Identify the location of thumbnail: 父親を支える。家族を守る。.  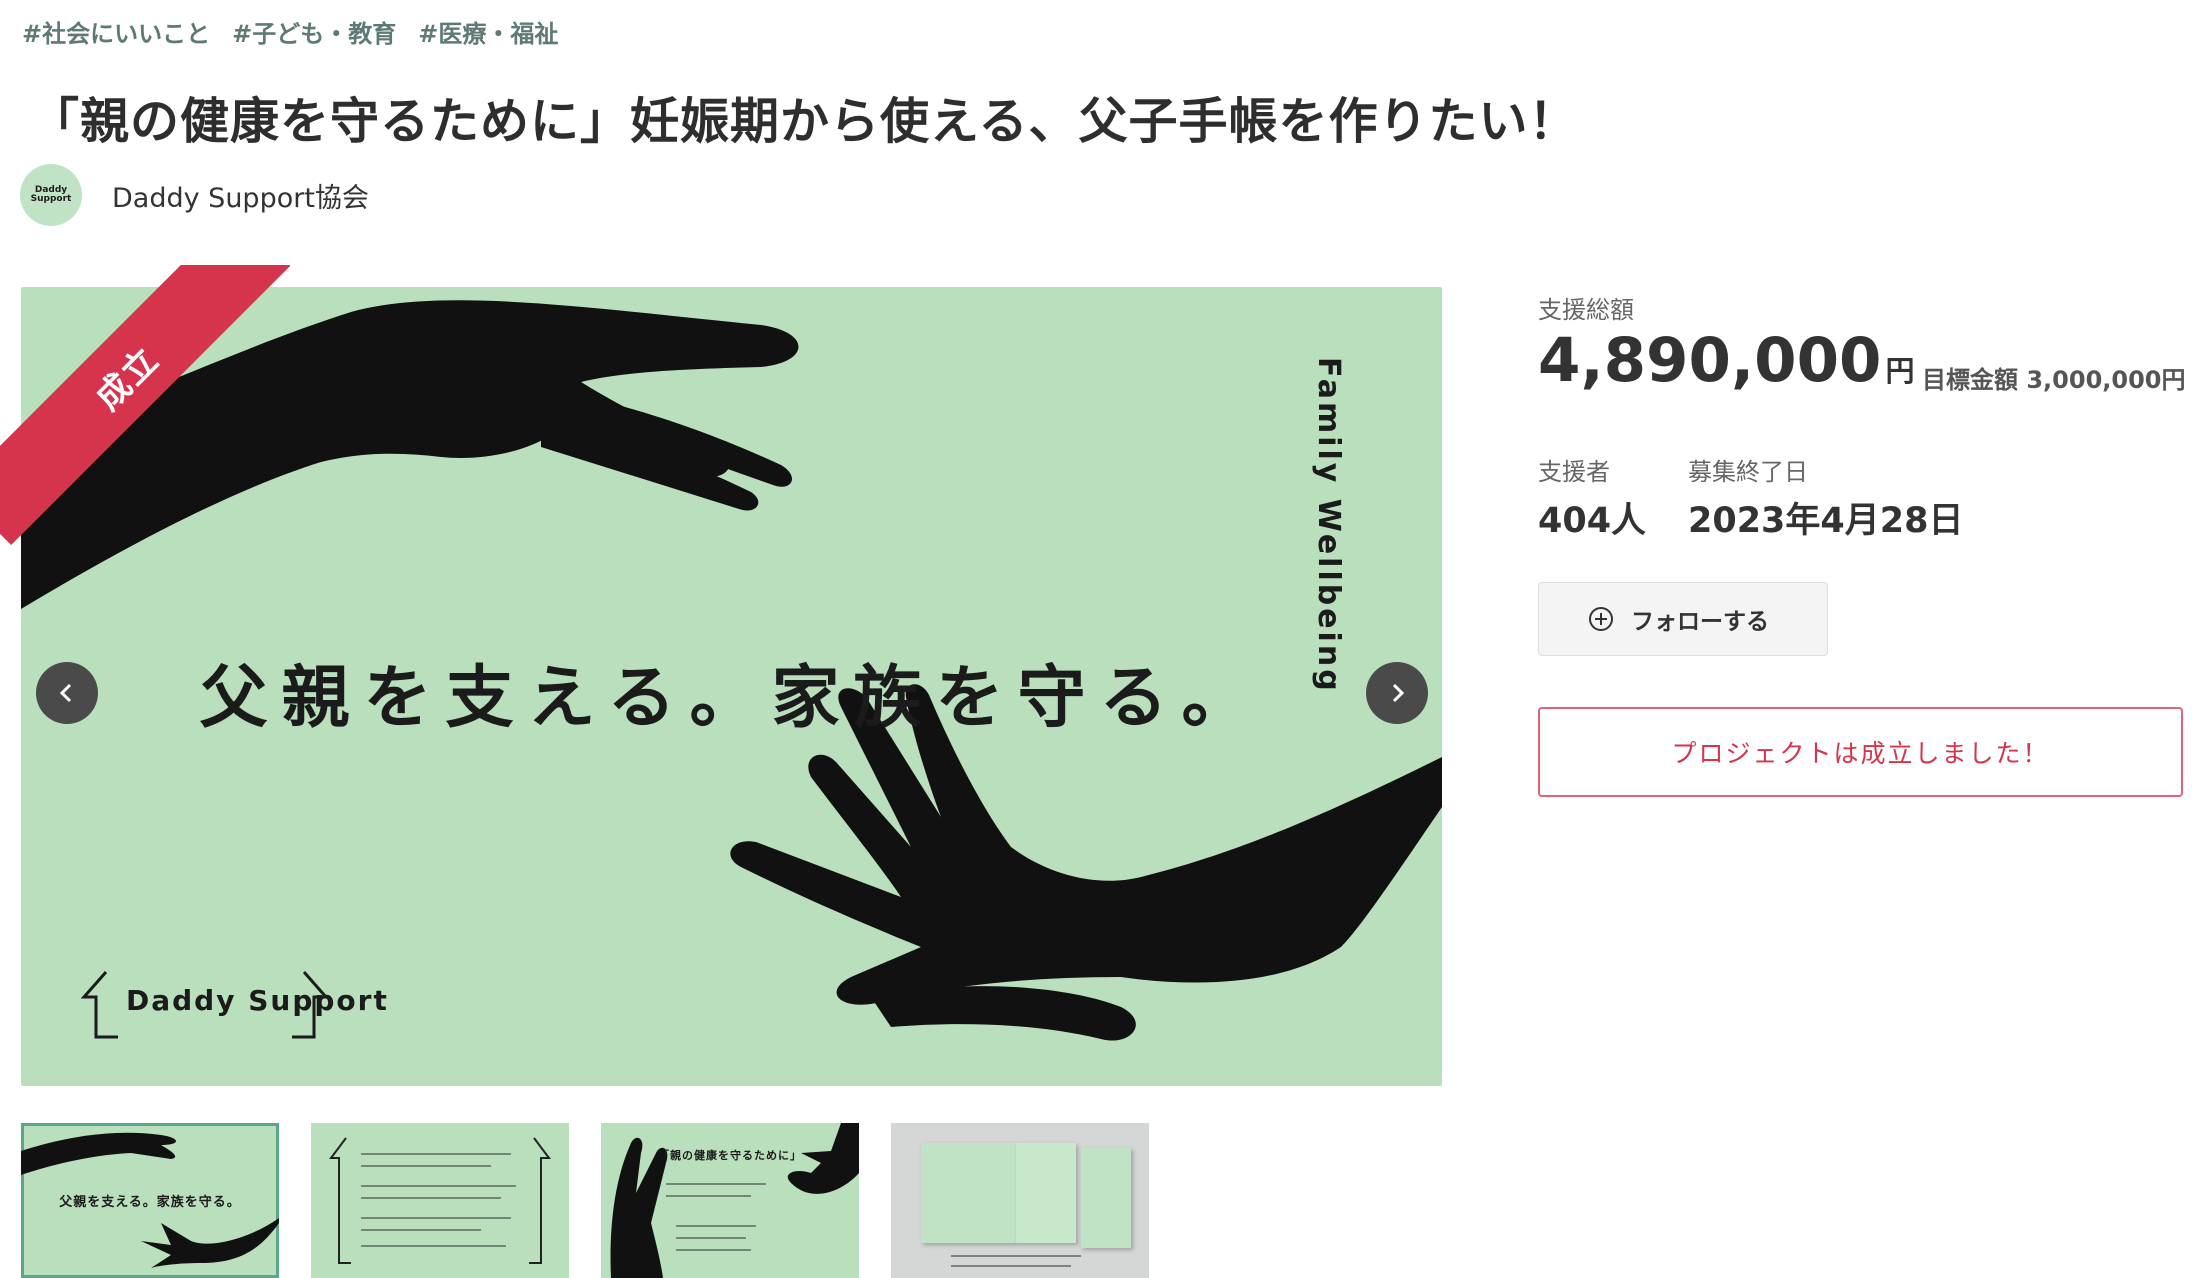
(150, 1200).